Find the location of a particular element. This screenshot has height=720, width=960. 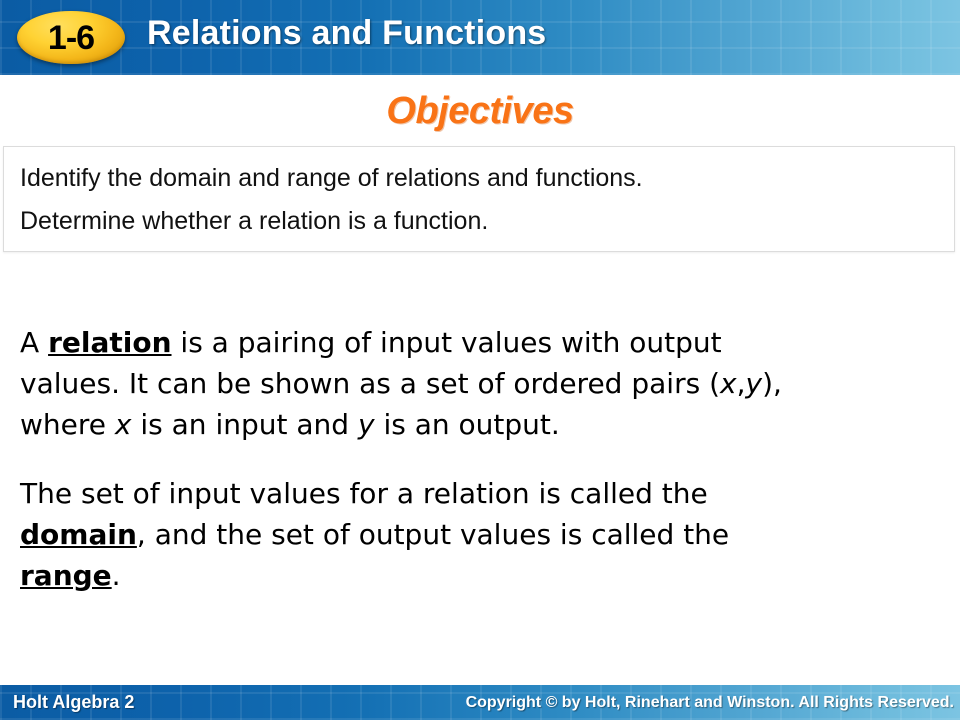

variable-x-1: x is located at coordinates (728, 383).